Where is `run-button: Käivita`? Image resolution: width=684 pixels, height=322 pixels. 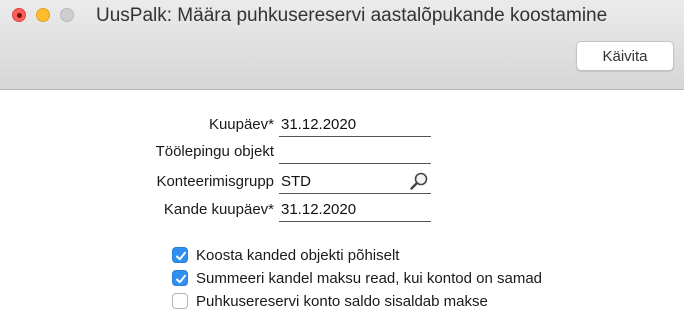
run-button: Käivita is located at coordinates (625, 56).